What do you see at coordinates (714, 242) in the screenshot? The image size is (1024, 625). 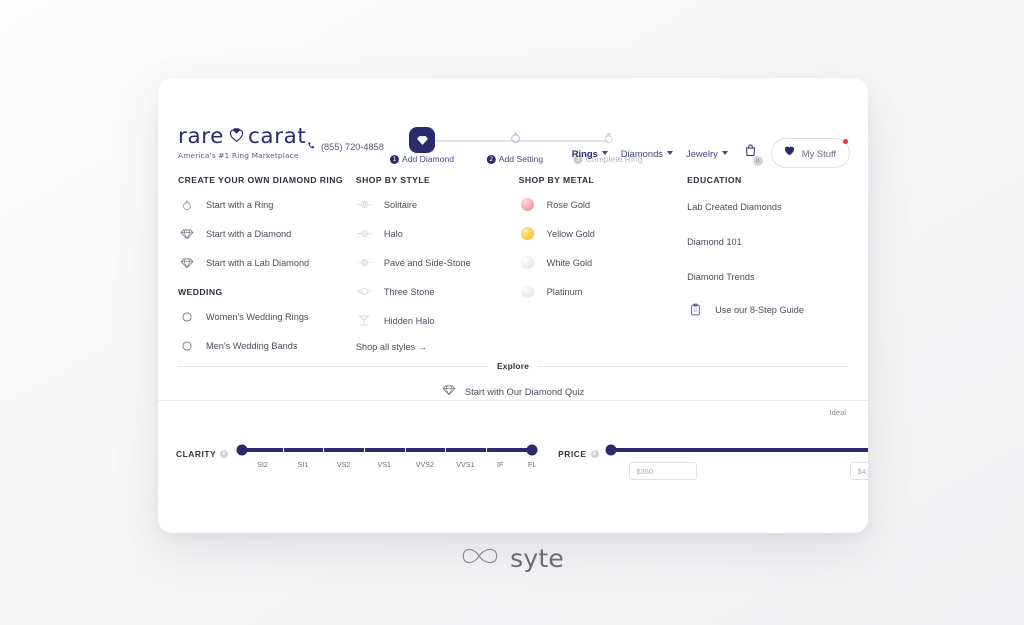 I see `menu-label: Diamond 101` at bounding box center [714, 242].